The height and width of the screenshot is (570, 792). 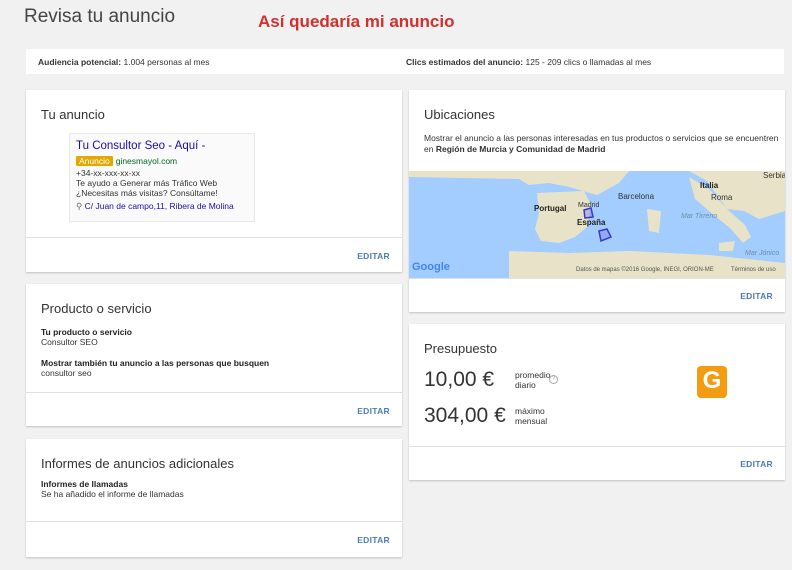 What do you see at coordinates (591, 222) in the screenshot?
I see `map-label-espana: España` at bounding box center [591, 222].